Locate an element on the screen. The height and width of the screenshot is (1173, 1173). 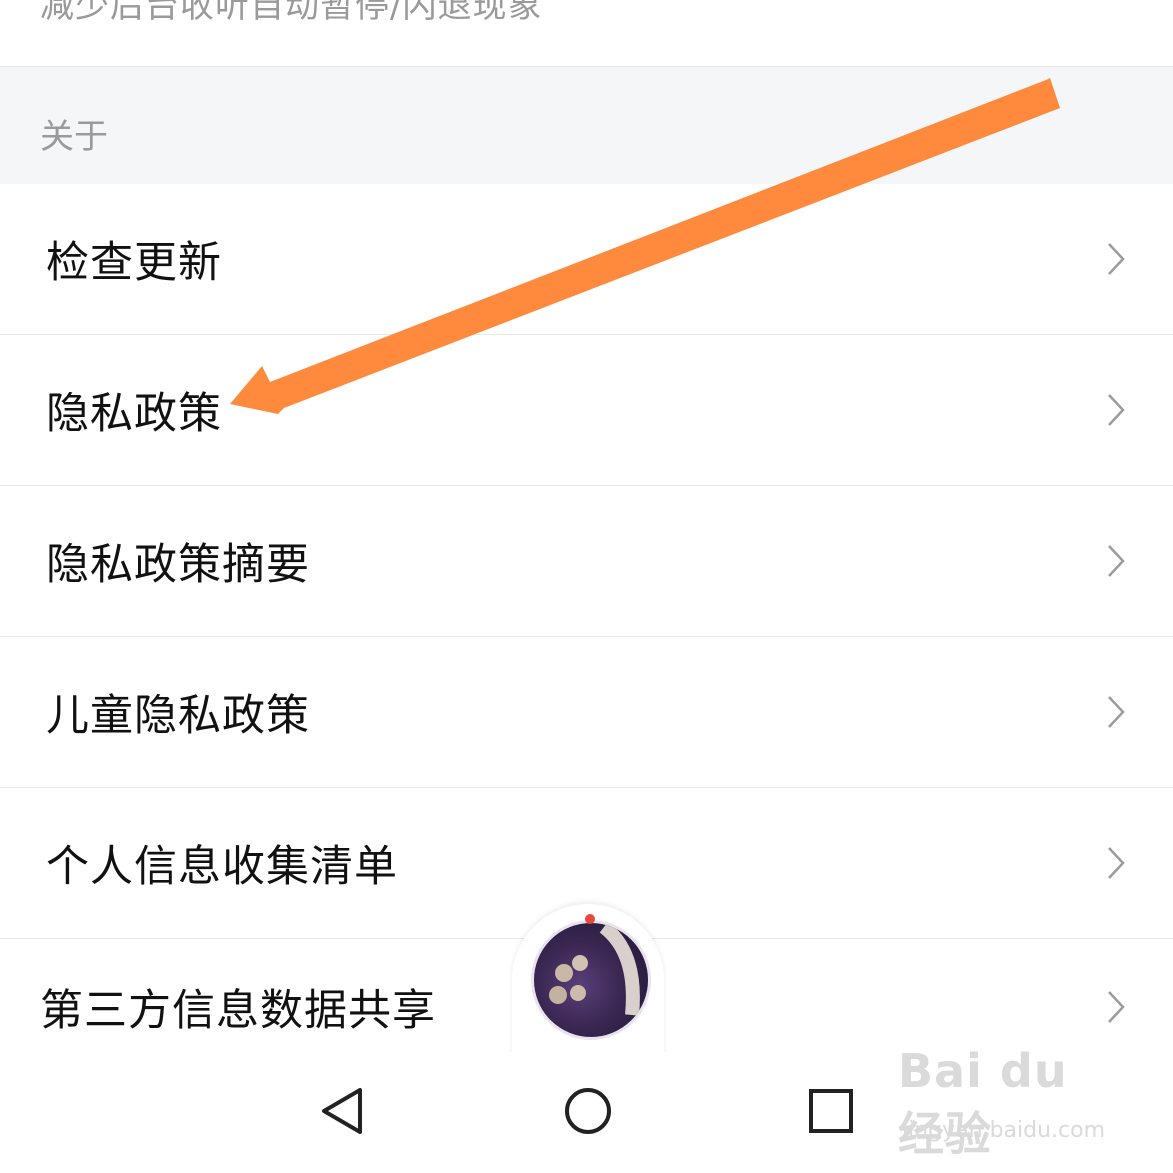
row-label: 儿童隐私政策 is located at coordinates (178, 716).